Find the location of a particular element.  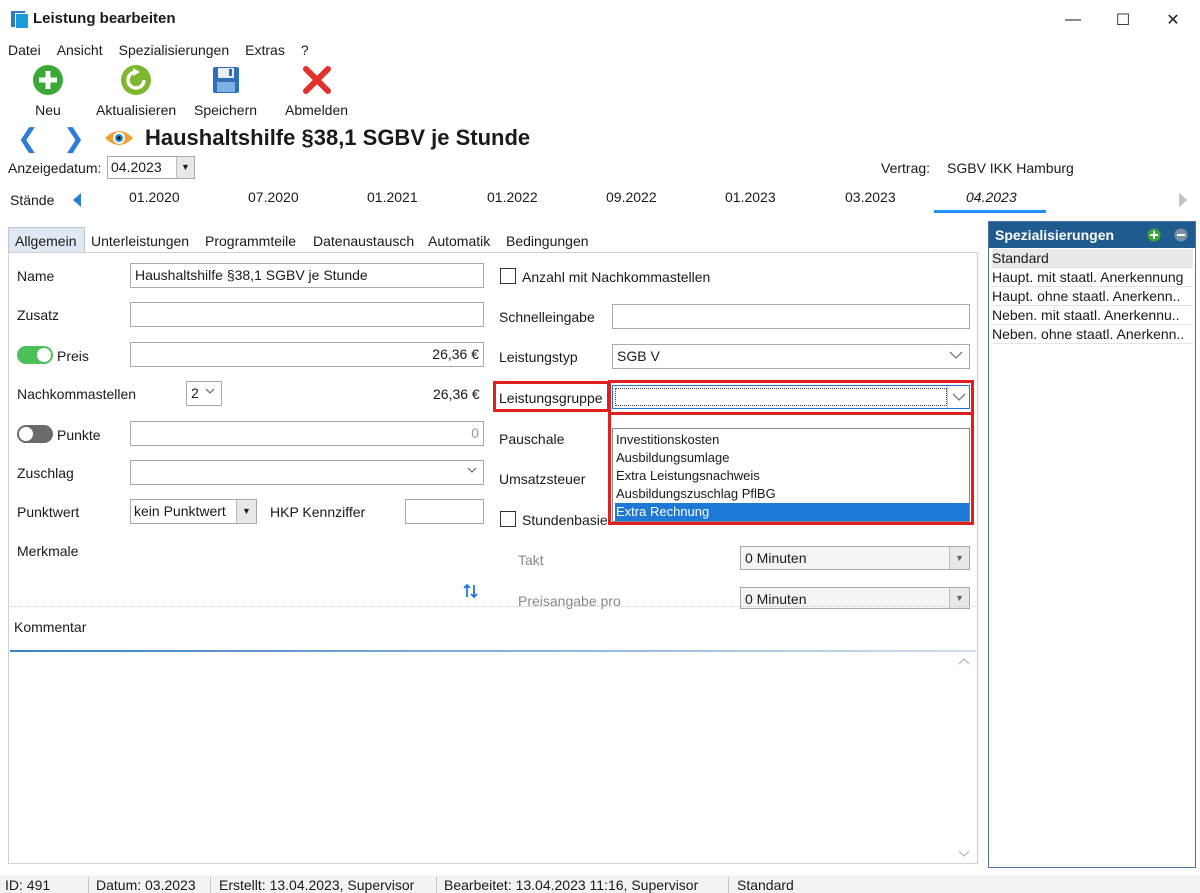

stundenbasiert-checkbox is located at coordinates (508, 519).